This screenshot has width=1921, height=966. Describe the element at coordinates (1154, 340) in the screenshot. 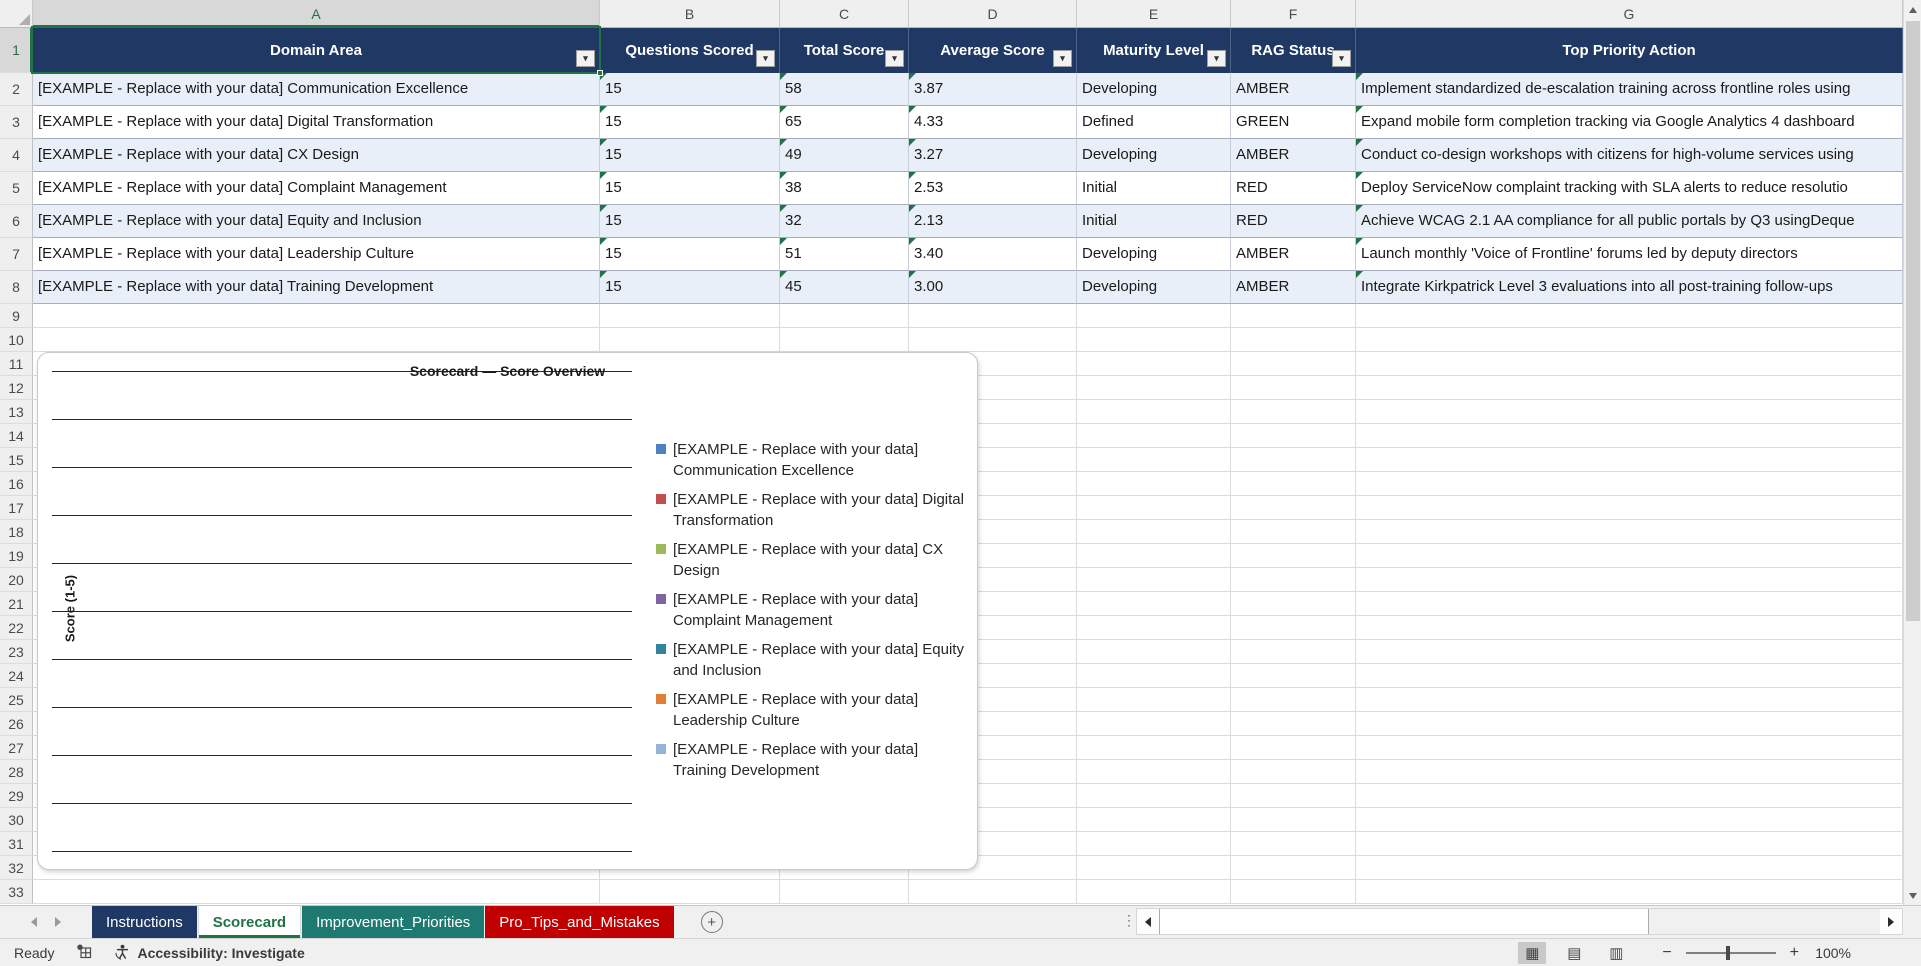

I see `cell-E10` at that location.